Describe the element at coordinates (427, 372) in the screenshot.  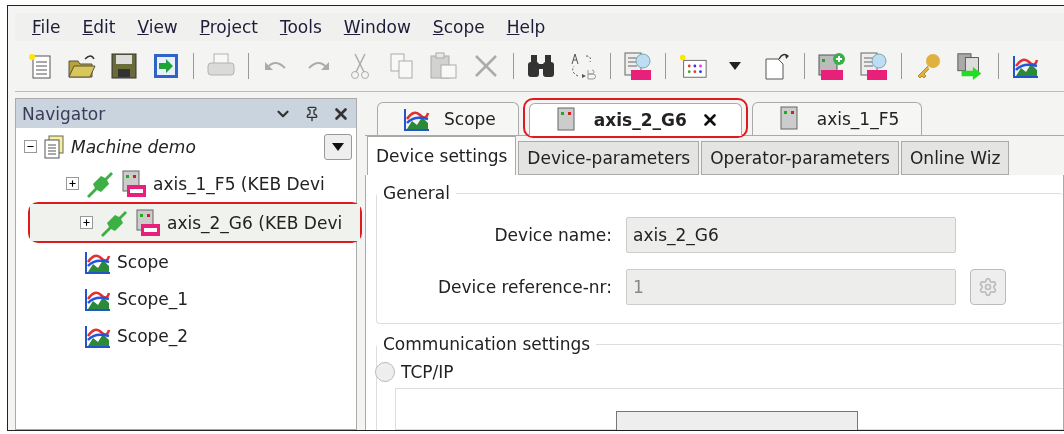
I see `radio-label: TCP/IP` at that location.